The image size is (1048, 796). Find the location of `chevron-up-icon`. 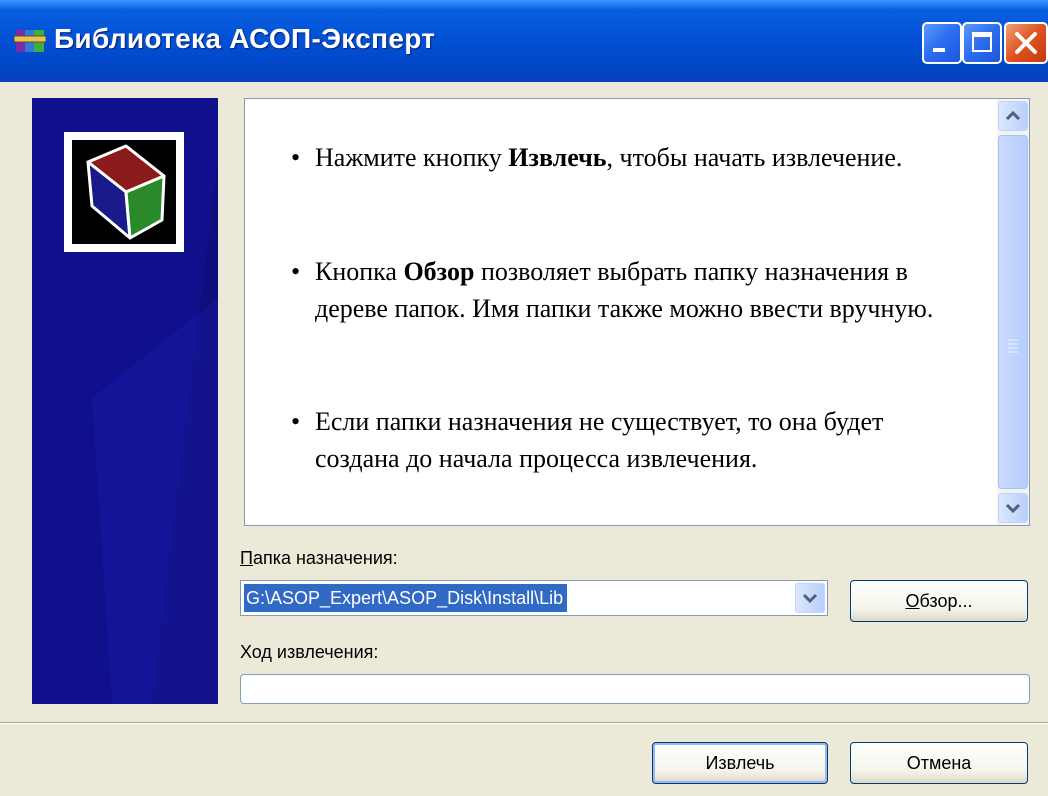

chevron-up-icon is located at coordinates (1013, 115).